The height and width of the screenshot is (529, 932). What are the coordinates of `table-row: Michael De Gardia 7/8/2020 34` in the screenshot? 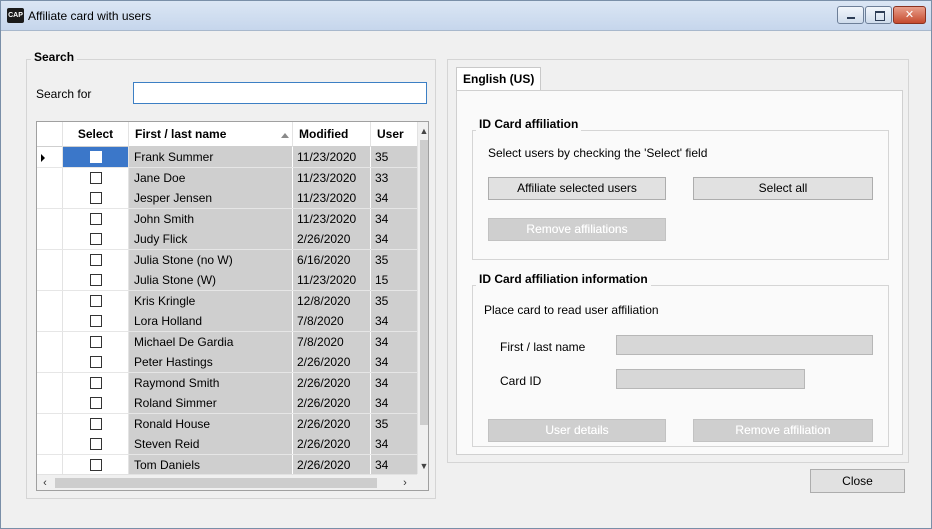 It's located at (227, 341).